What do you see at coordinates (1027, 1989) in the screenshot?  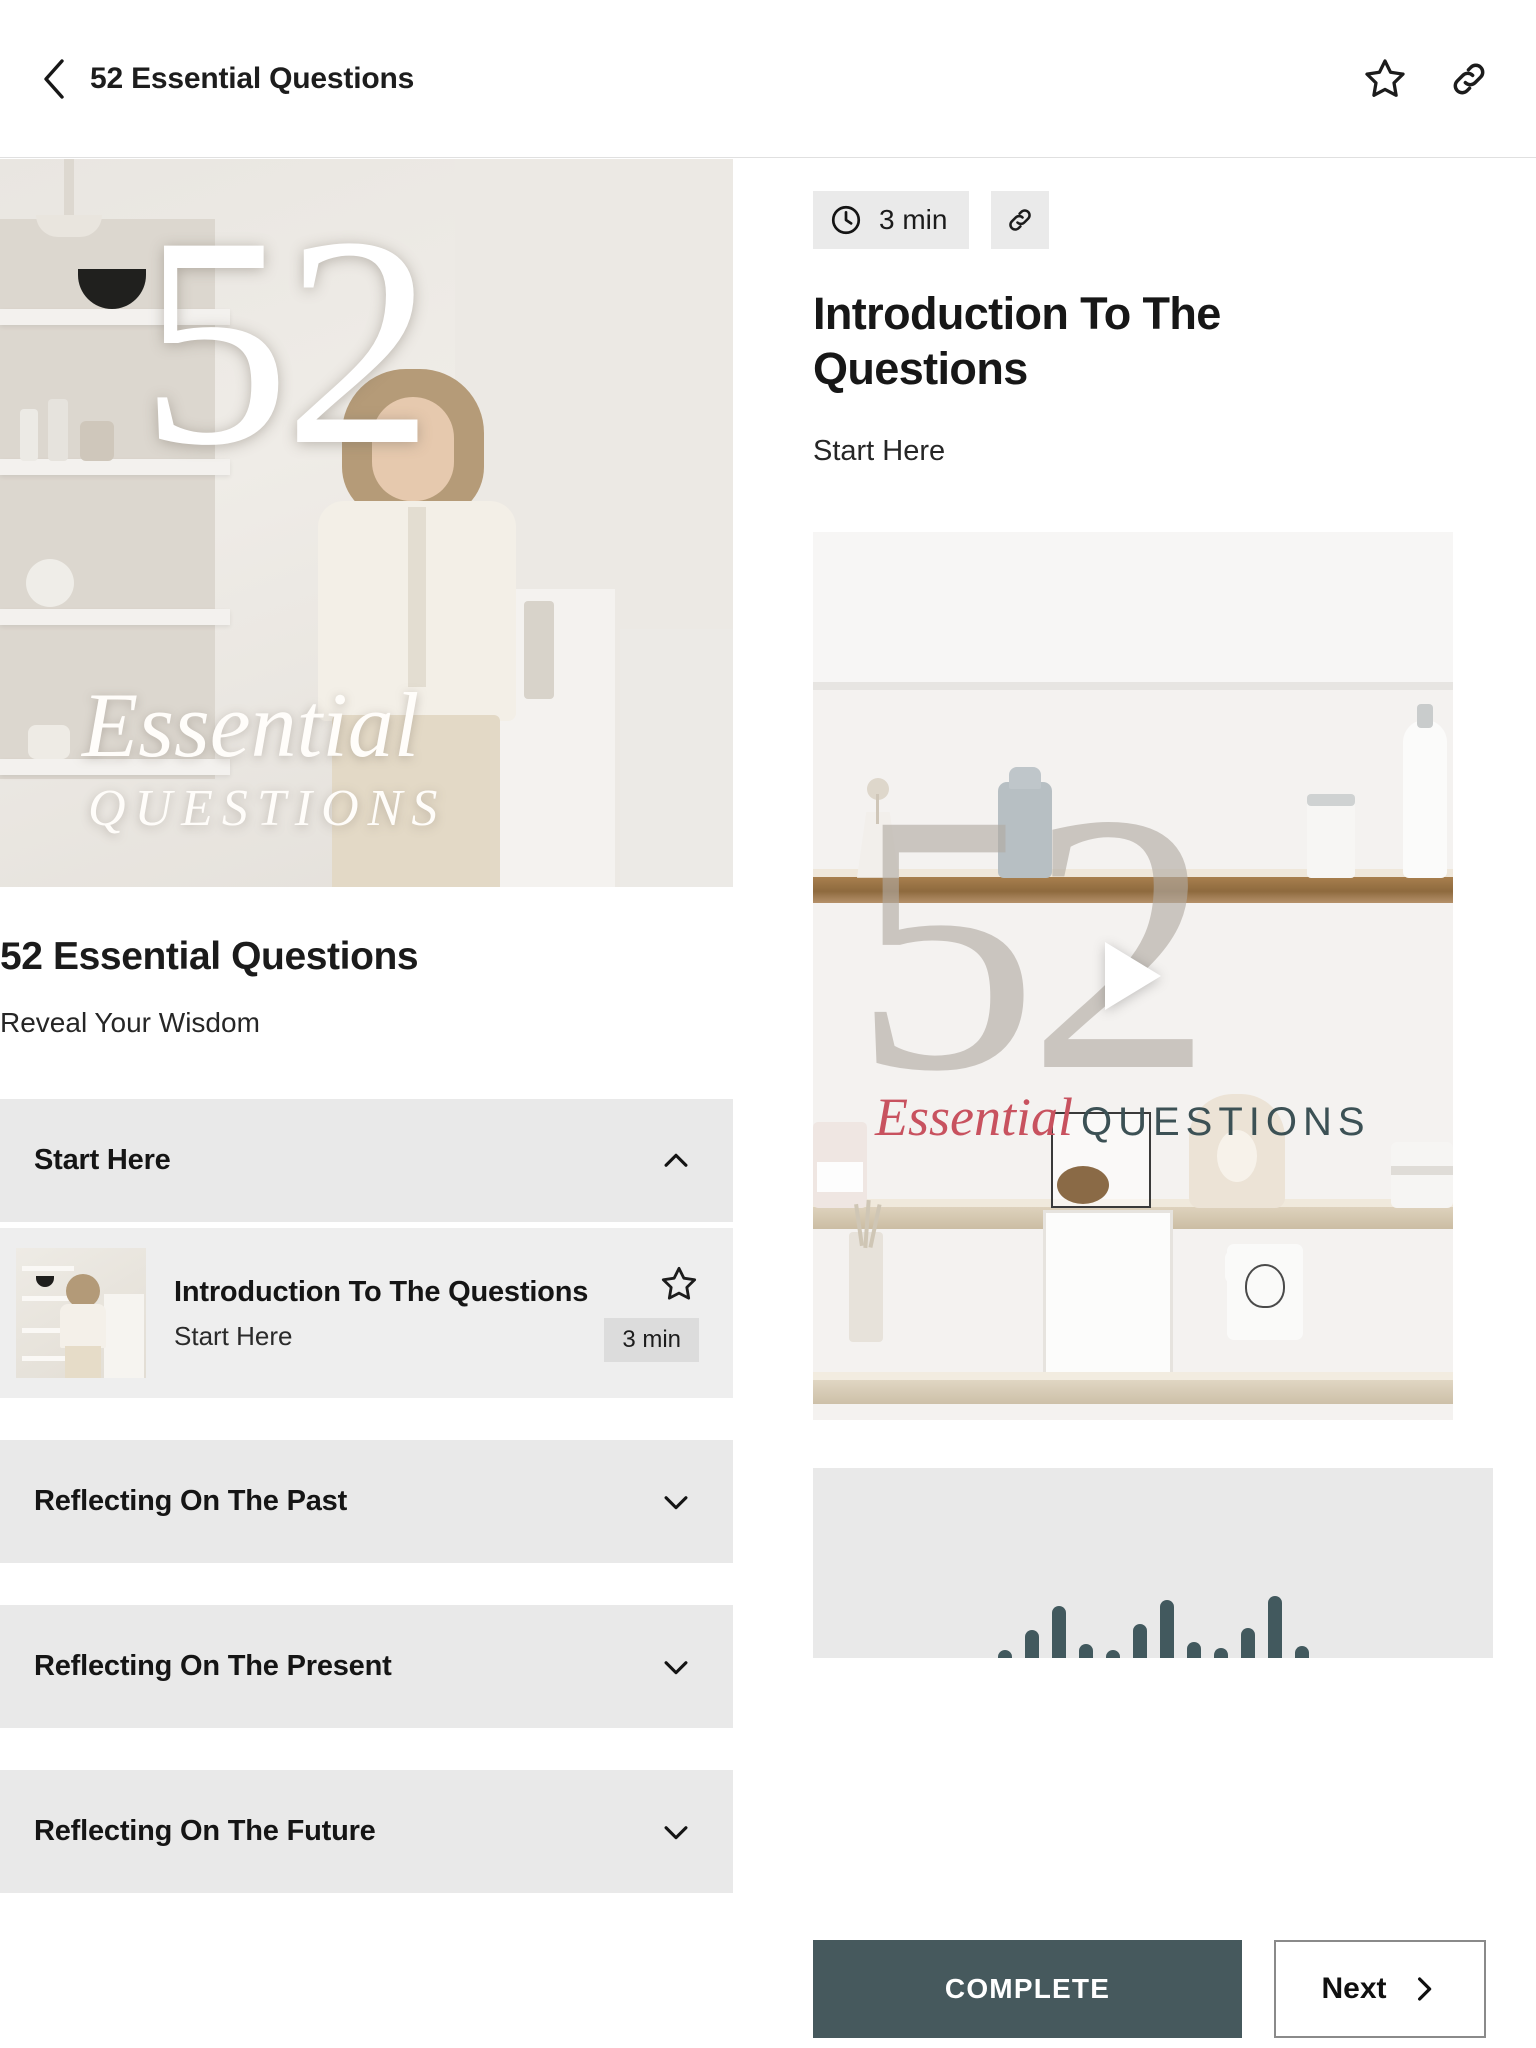 I see `complete-button: COMPLETE` at bounding box center [1027, 1989].